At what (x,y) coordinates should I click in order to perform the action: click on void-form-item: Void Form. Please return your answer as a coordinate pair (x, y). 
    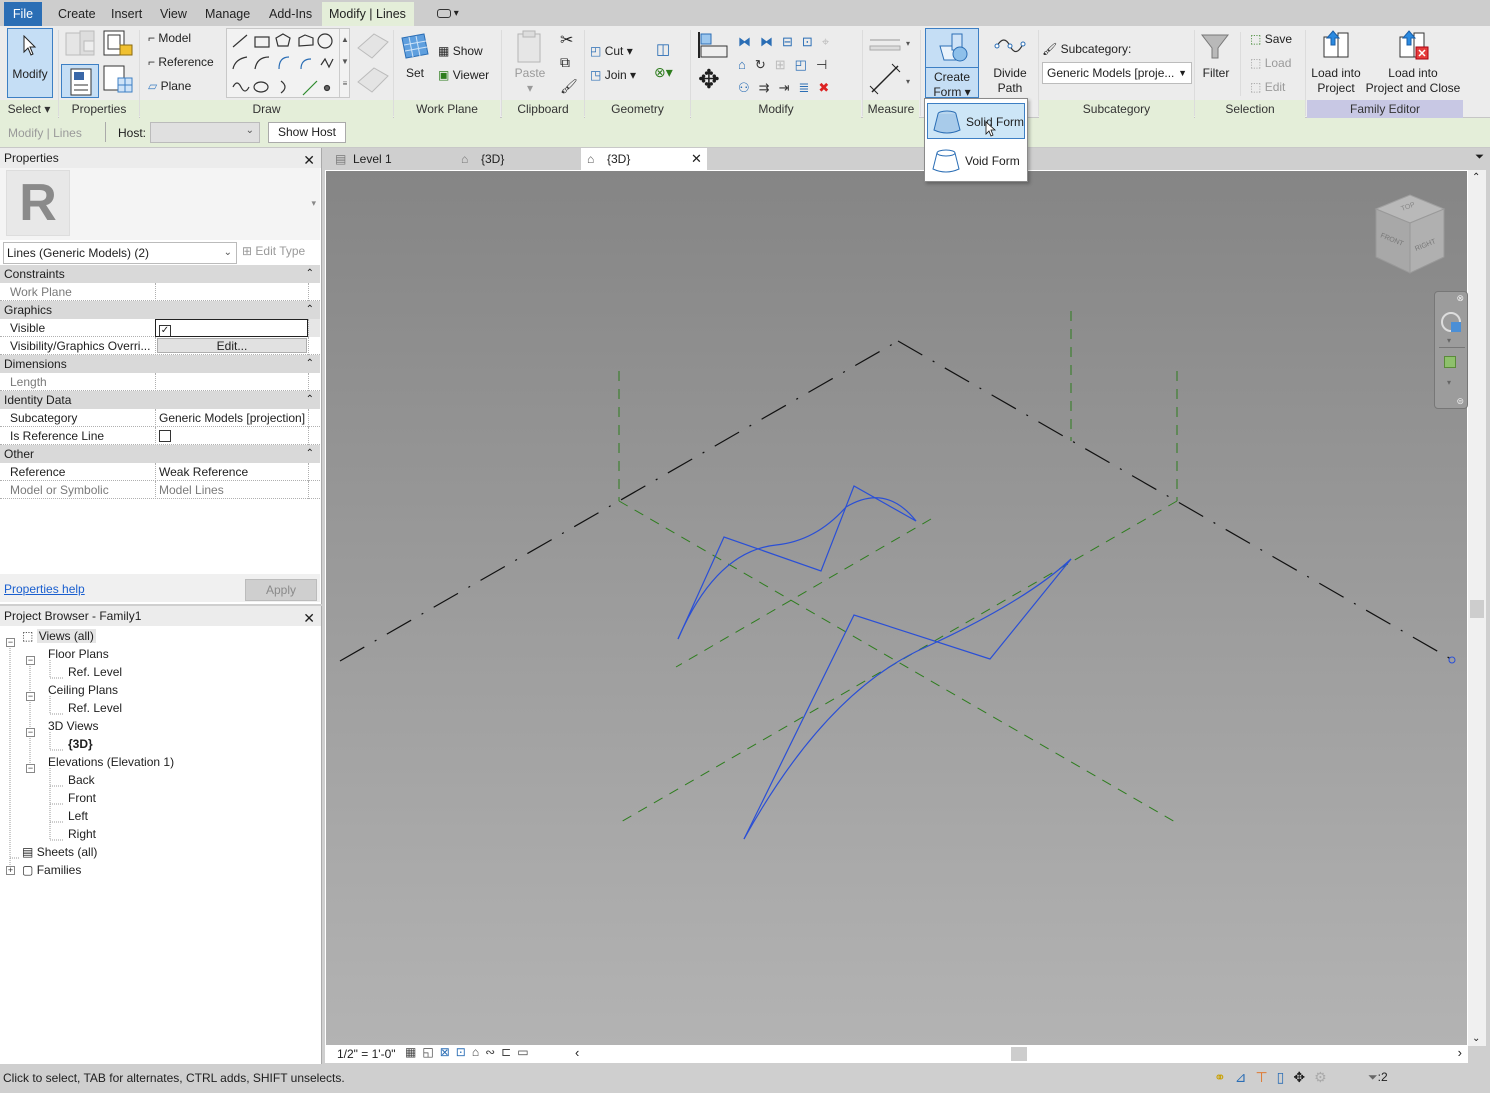
    Looking at the image, I should click on (976, 161).